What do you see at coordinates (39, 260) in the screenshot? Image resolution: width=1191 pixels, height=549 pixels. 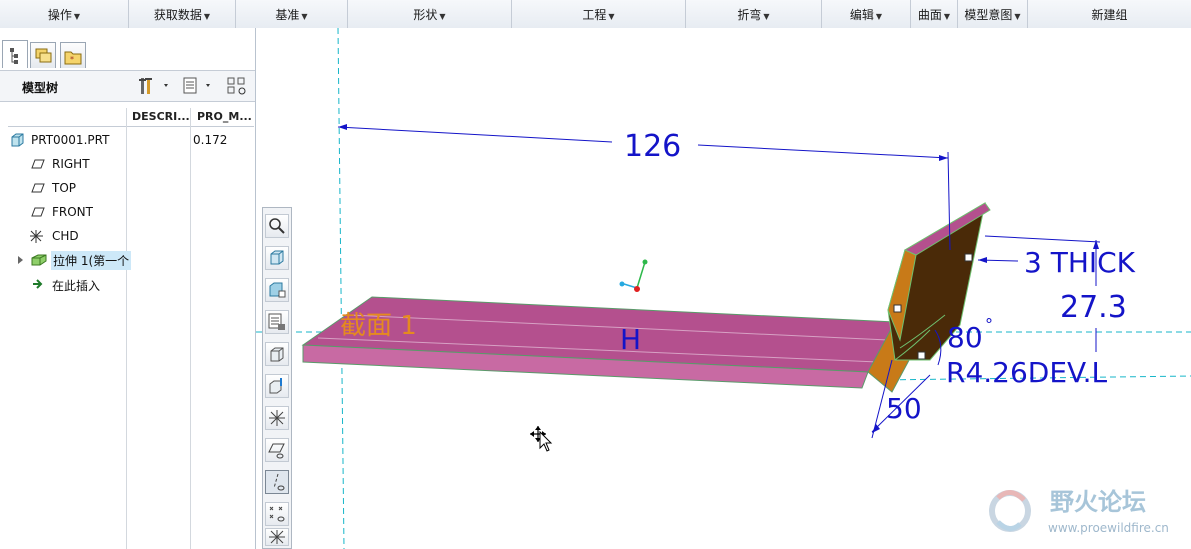 I see `extrude-feature-icon` at bounding box center [39, 260].